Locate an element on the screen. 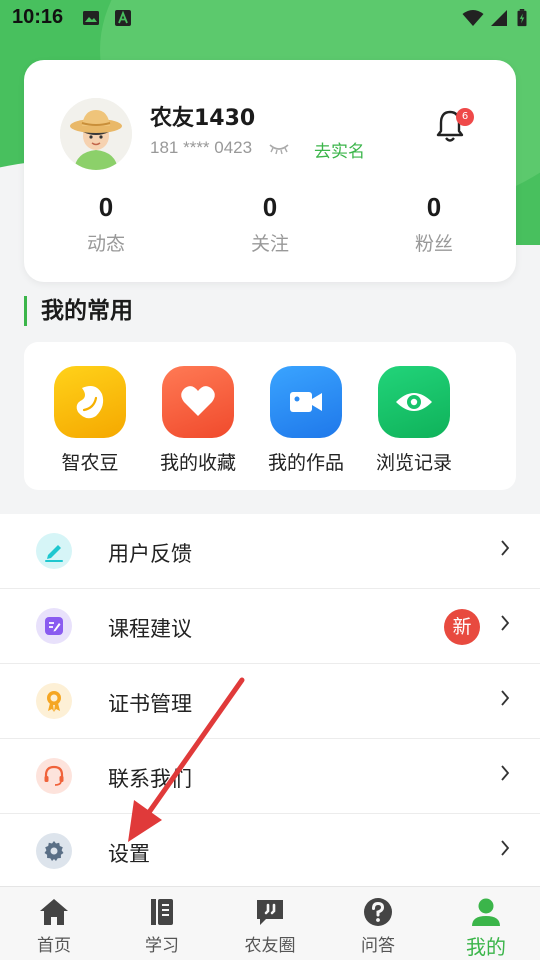 Image resolution: width=540 pixels, height=960 pixels. stat-posts: 0 动态 is located at coordinates (106, 224).